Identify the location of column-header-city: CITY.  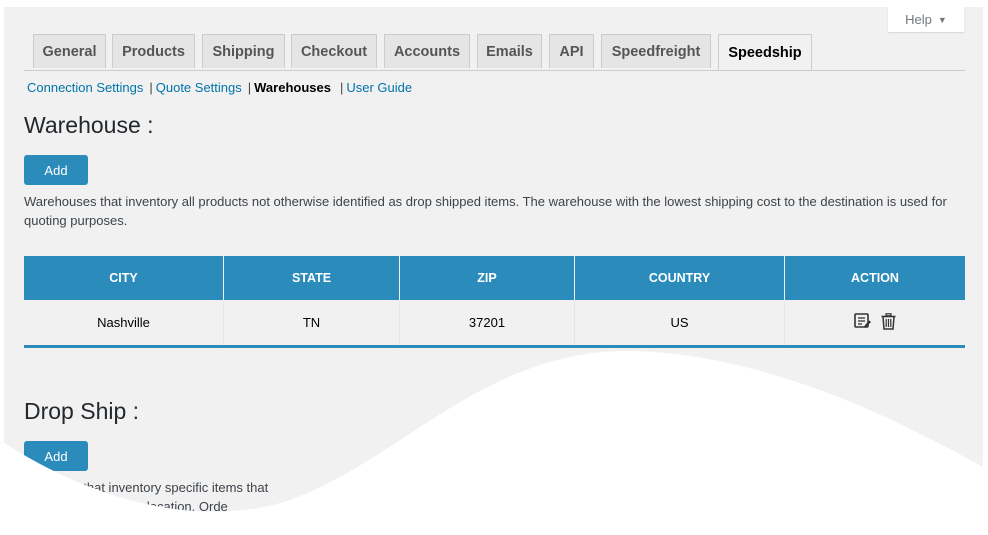
(124, 278).